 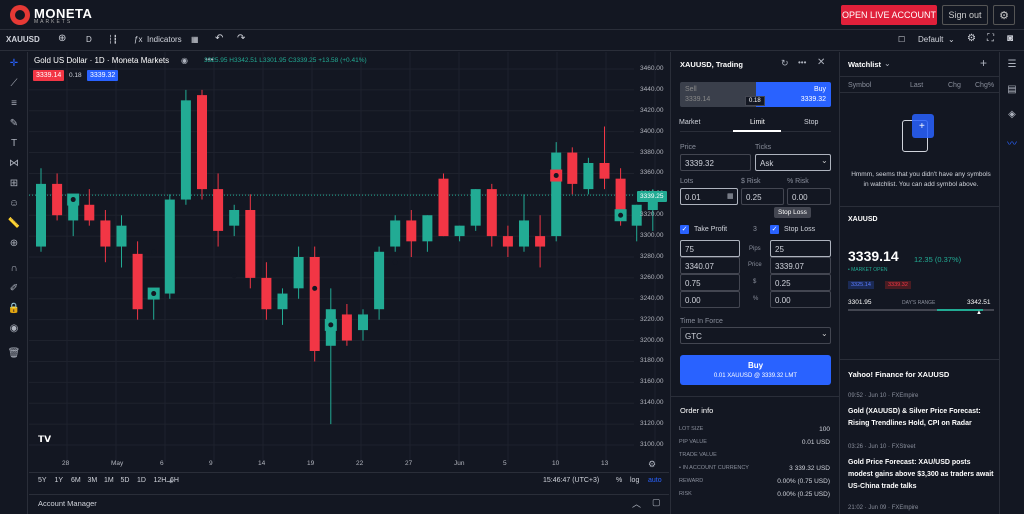 I want to click on sl-price-input: 3339.07, so click(x=800, y=265).